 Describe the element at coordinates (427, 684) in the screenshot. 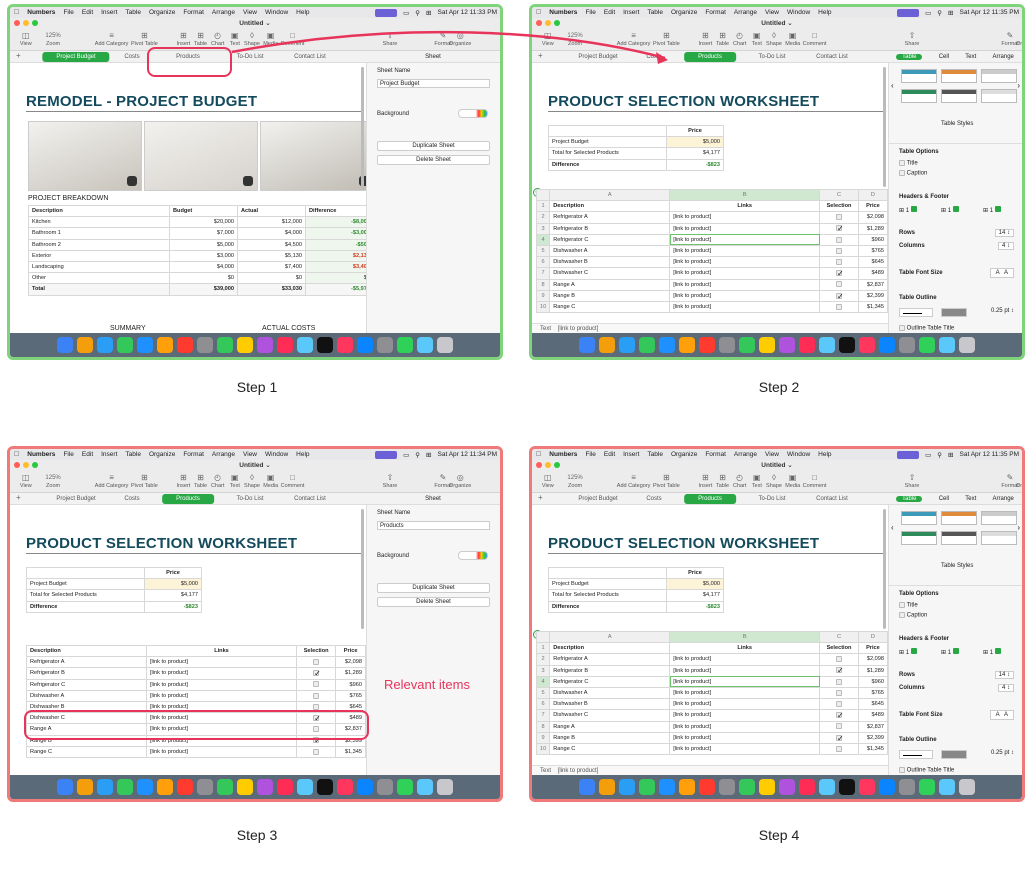

I see `relevant-items-label: Relevant items` at that location.